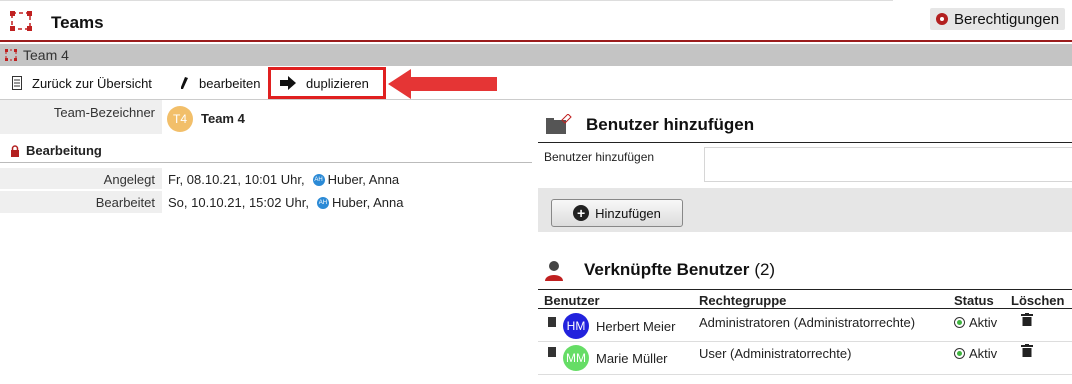  What do you see at coordinates (628, 213) in the screenshot?
I see `add-button-label: Hinzufügen` at bounding box center [628, 213].